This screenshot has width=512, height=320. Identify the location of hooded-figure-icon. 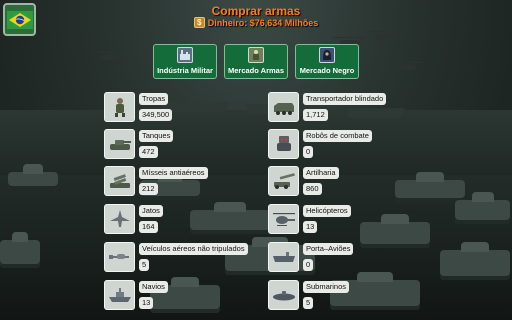
(327, 55).